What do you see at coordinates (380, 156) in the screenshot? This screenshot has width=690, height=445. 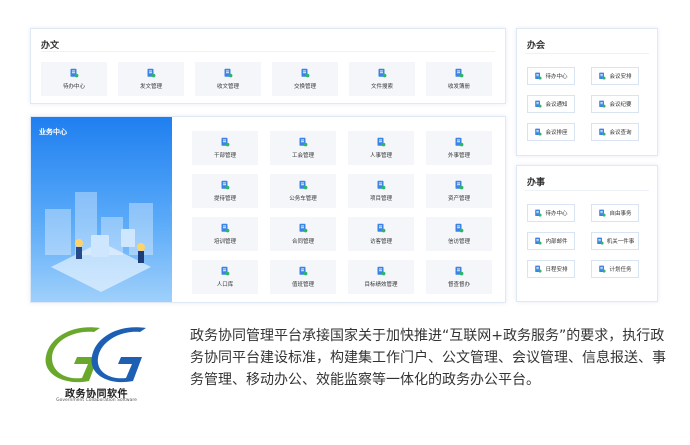 I see `business-tile-label: 人事管理` at bounding box center [380, 156].